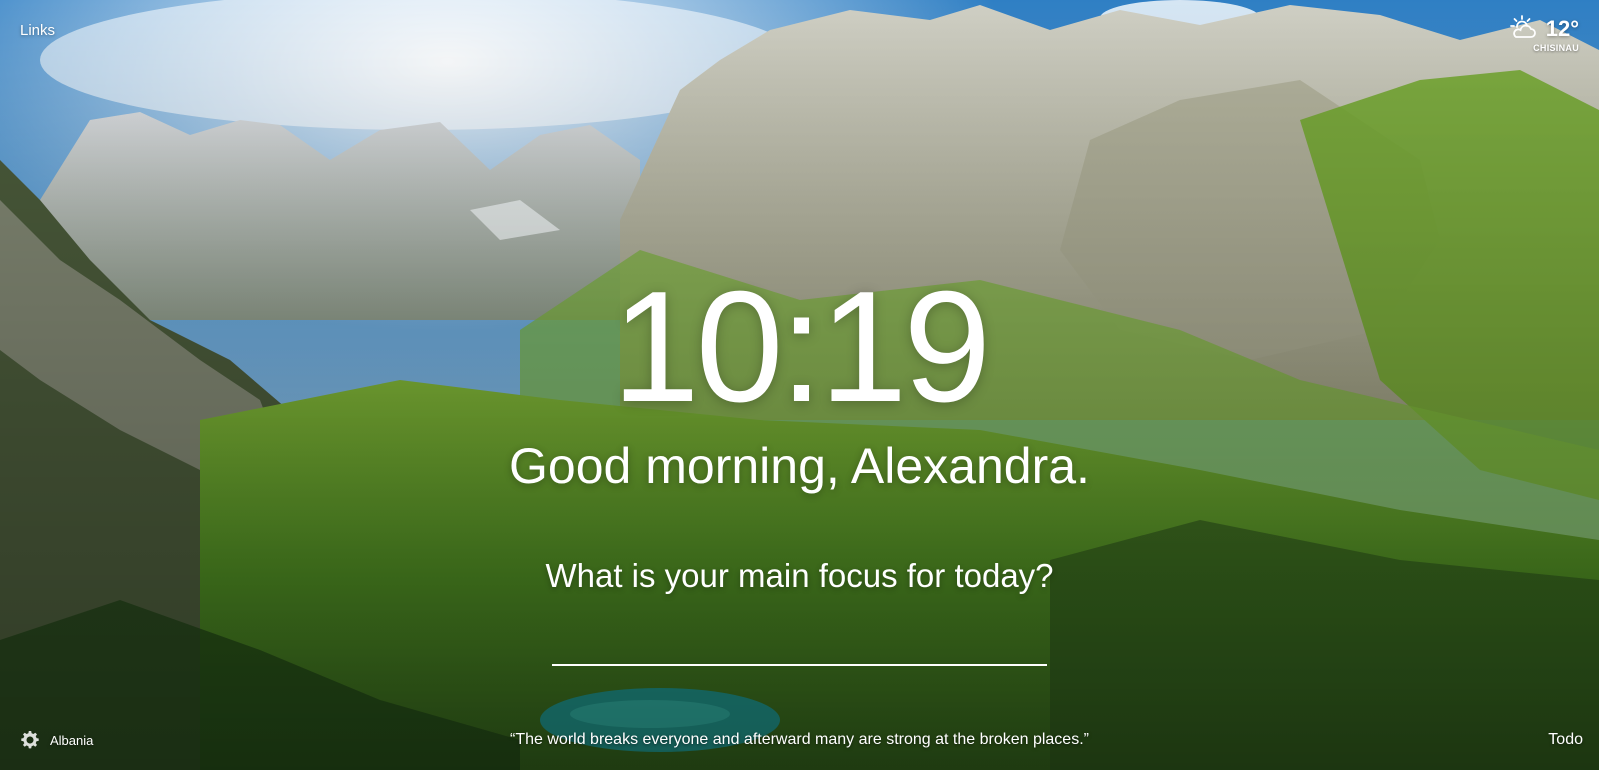 This screenshot has width=1599, height=770. What do you see at coordinates (1523, 26) in the screenshot?
I see `partly-cloudy-sun-icon` at bounding box center [1523, 26].